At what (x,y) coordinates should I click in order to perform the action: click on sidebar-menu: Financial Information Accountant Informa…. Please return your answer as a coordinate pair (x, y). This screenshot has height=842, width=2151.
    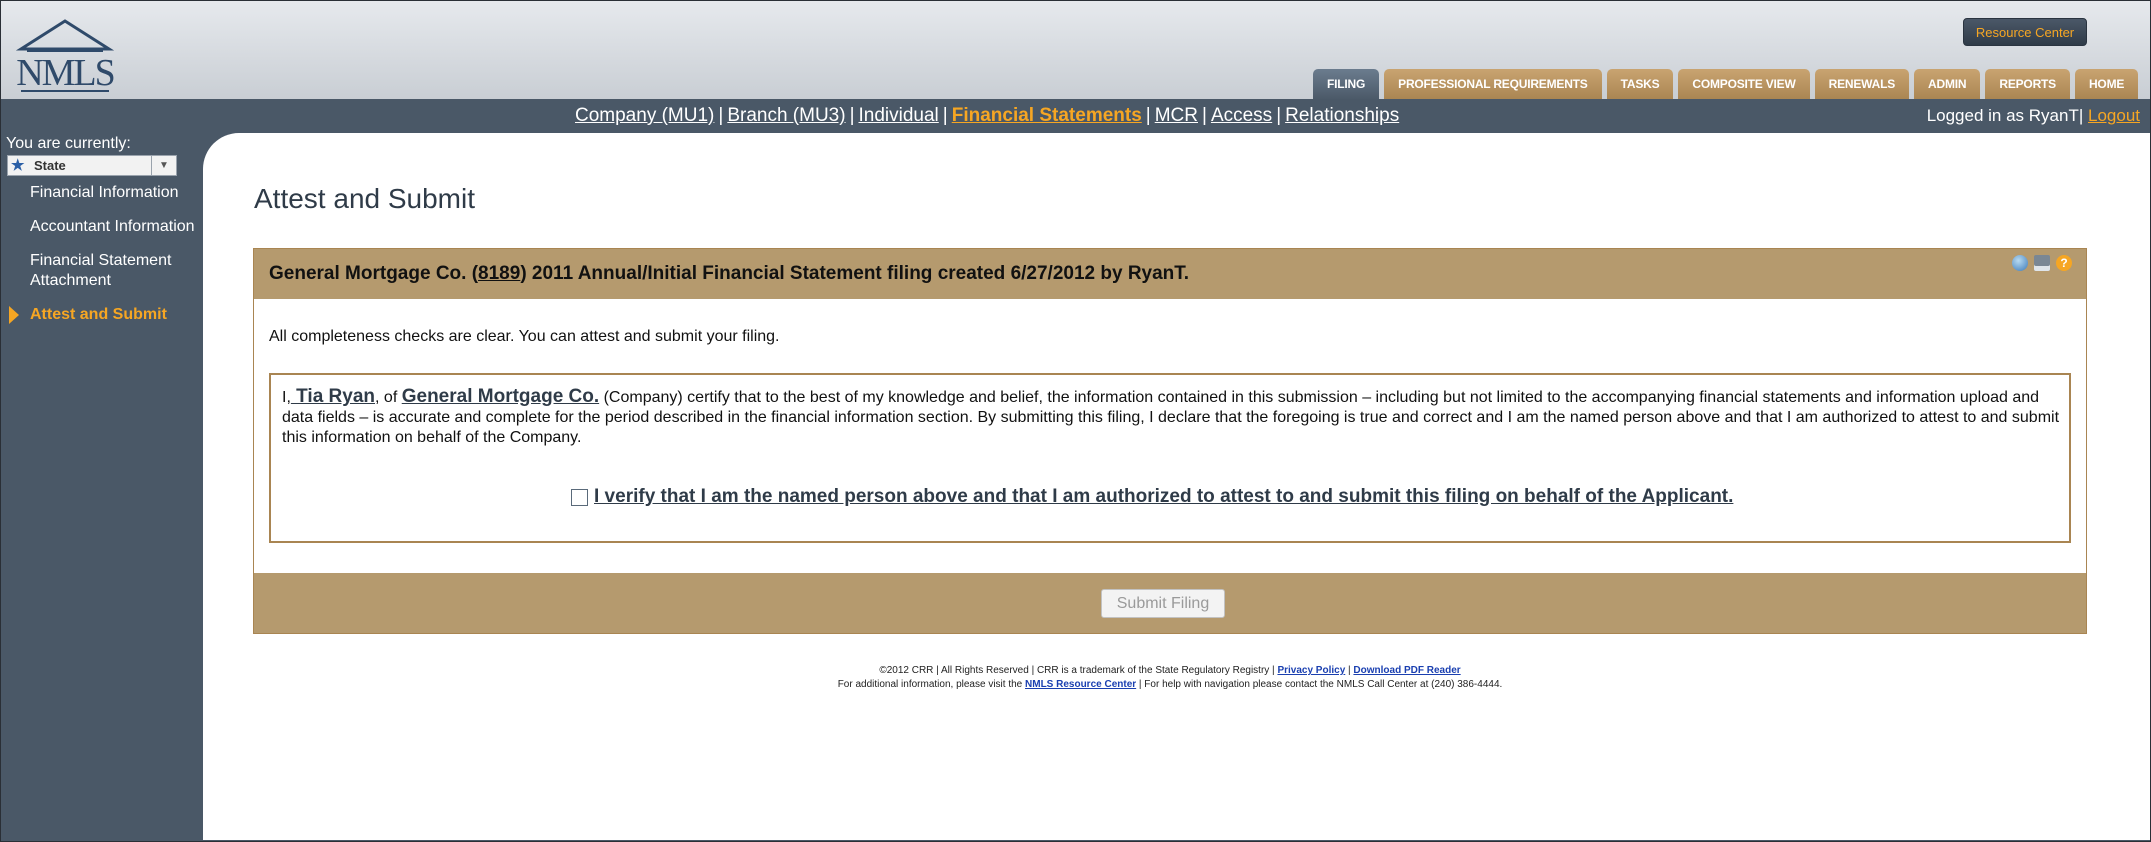
    Looking at the image, I should click on (101, 261).